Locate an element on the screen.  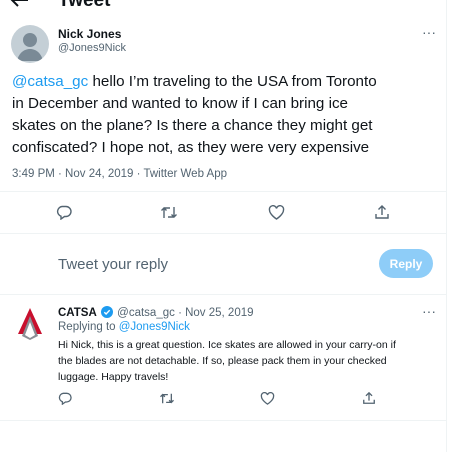
default-avatar-icon is located at coordinates (30, 47).